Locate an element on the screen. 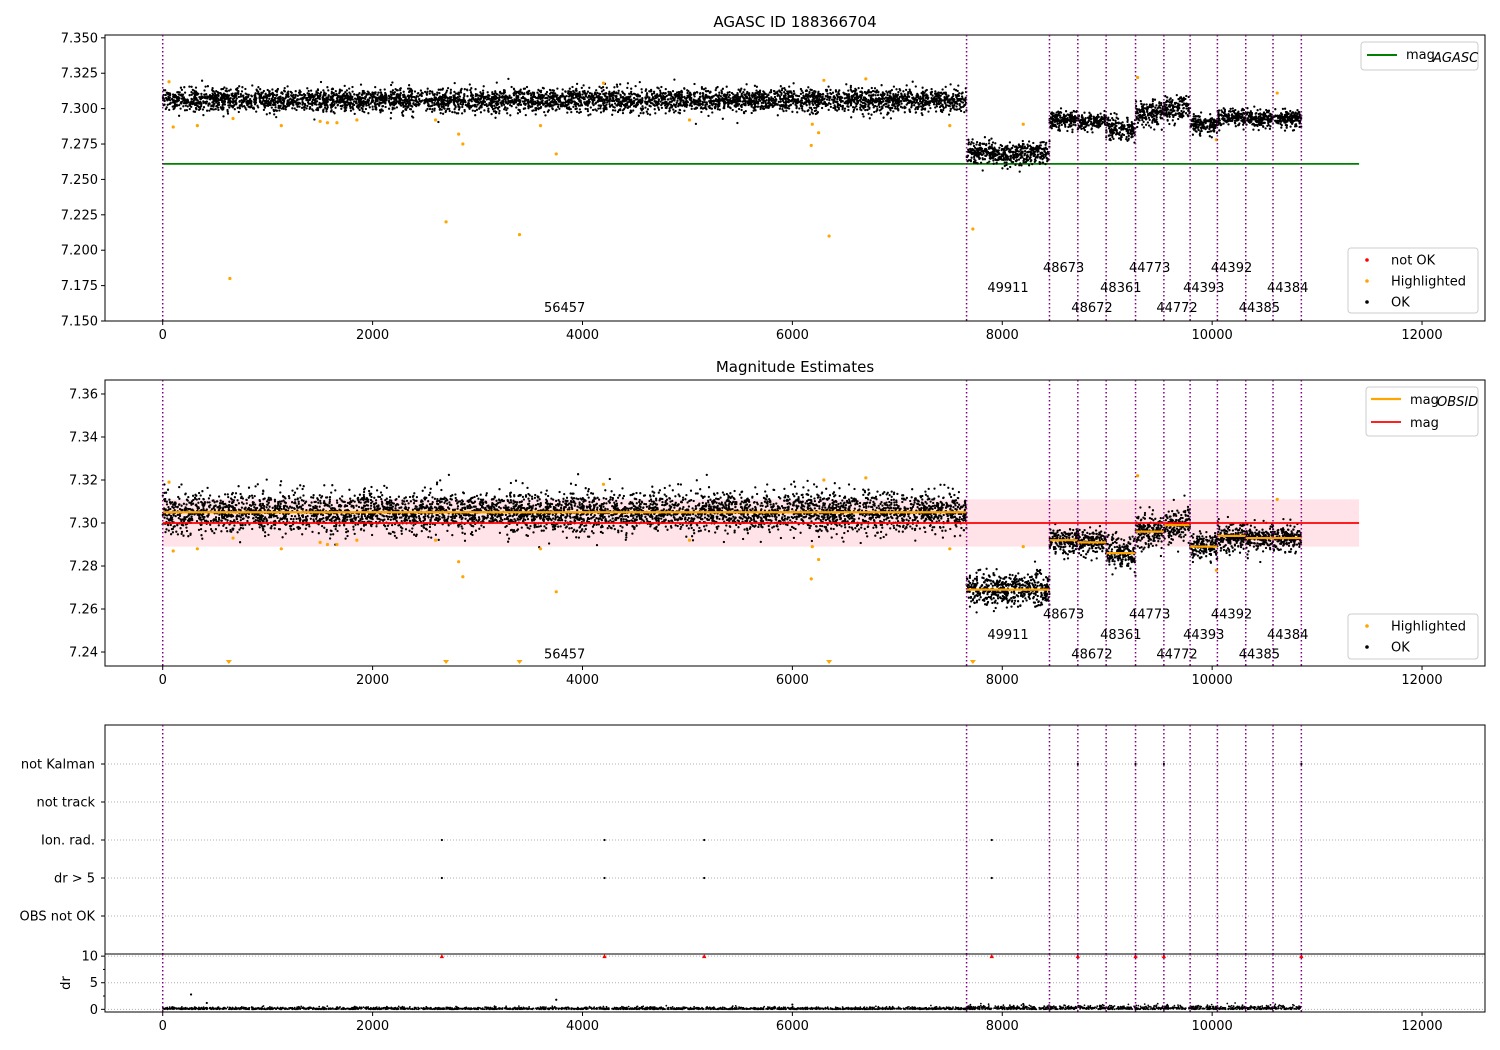 This screenshot has height=1050, width=1500. x-tick-label: 6000 is located at coordinates (792, 1026).